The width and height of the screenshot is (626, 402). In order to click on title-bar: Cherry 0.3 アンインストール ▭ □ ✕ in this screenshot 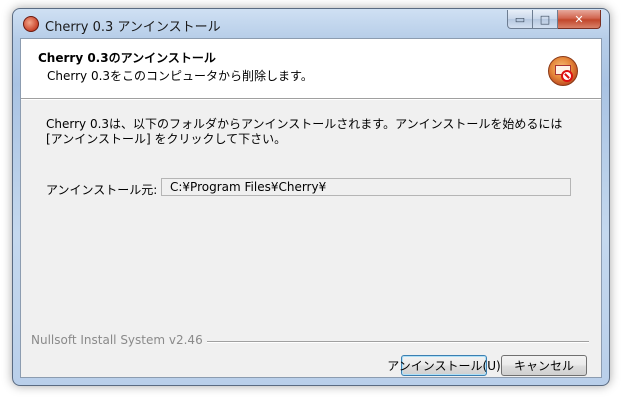, I will do `click(311, 24)`.